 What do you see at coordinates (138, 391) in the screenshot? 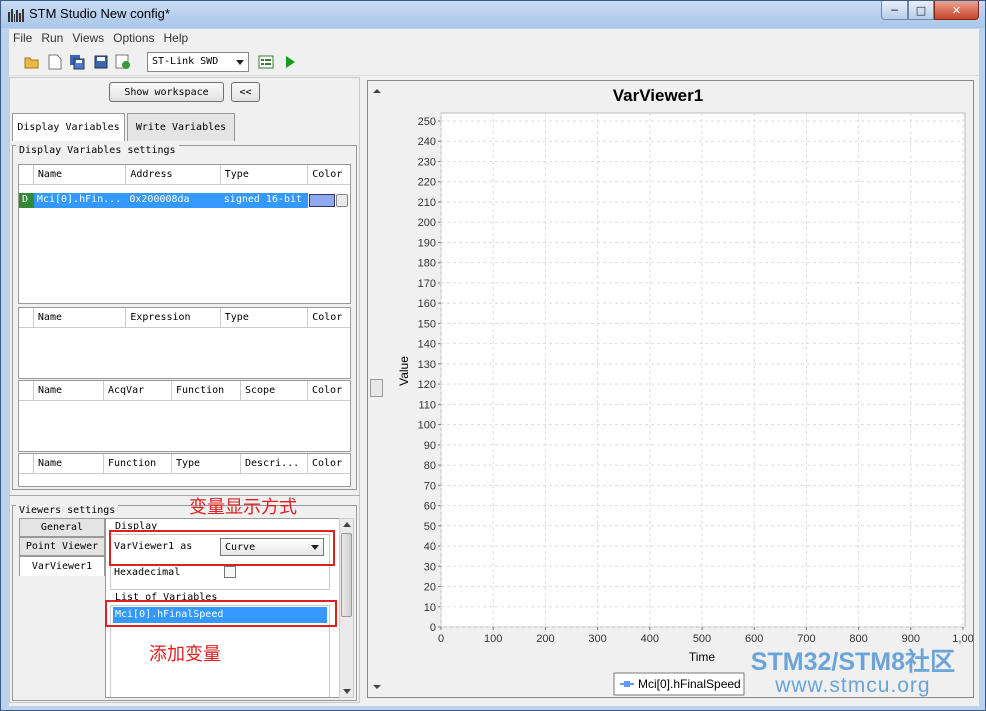
I see `column-header: AcqVar` at bounding box center [138, 391].